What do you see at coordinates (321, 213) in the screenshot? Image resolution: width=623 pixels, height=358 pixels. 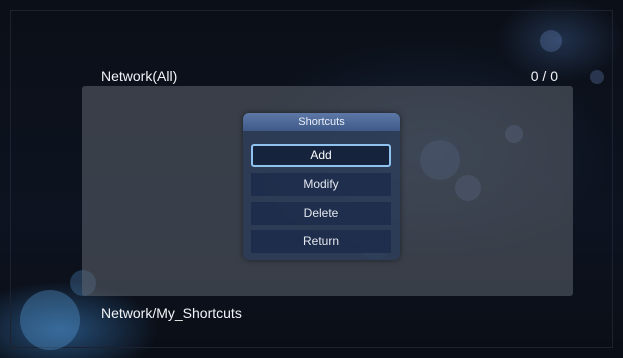 I see `menu-item-delete: Delete` at bounding box center [321, 213].